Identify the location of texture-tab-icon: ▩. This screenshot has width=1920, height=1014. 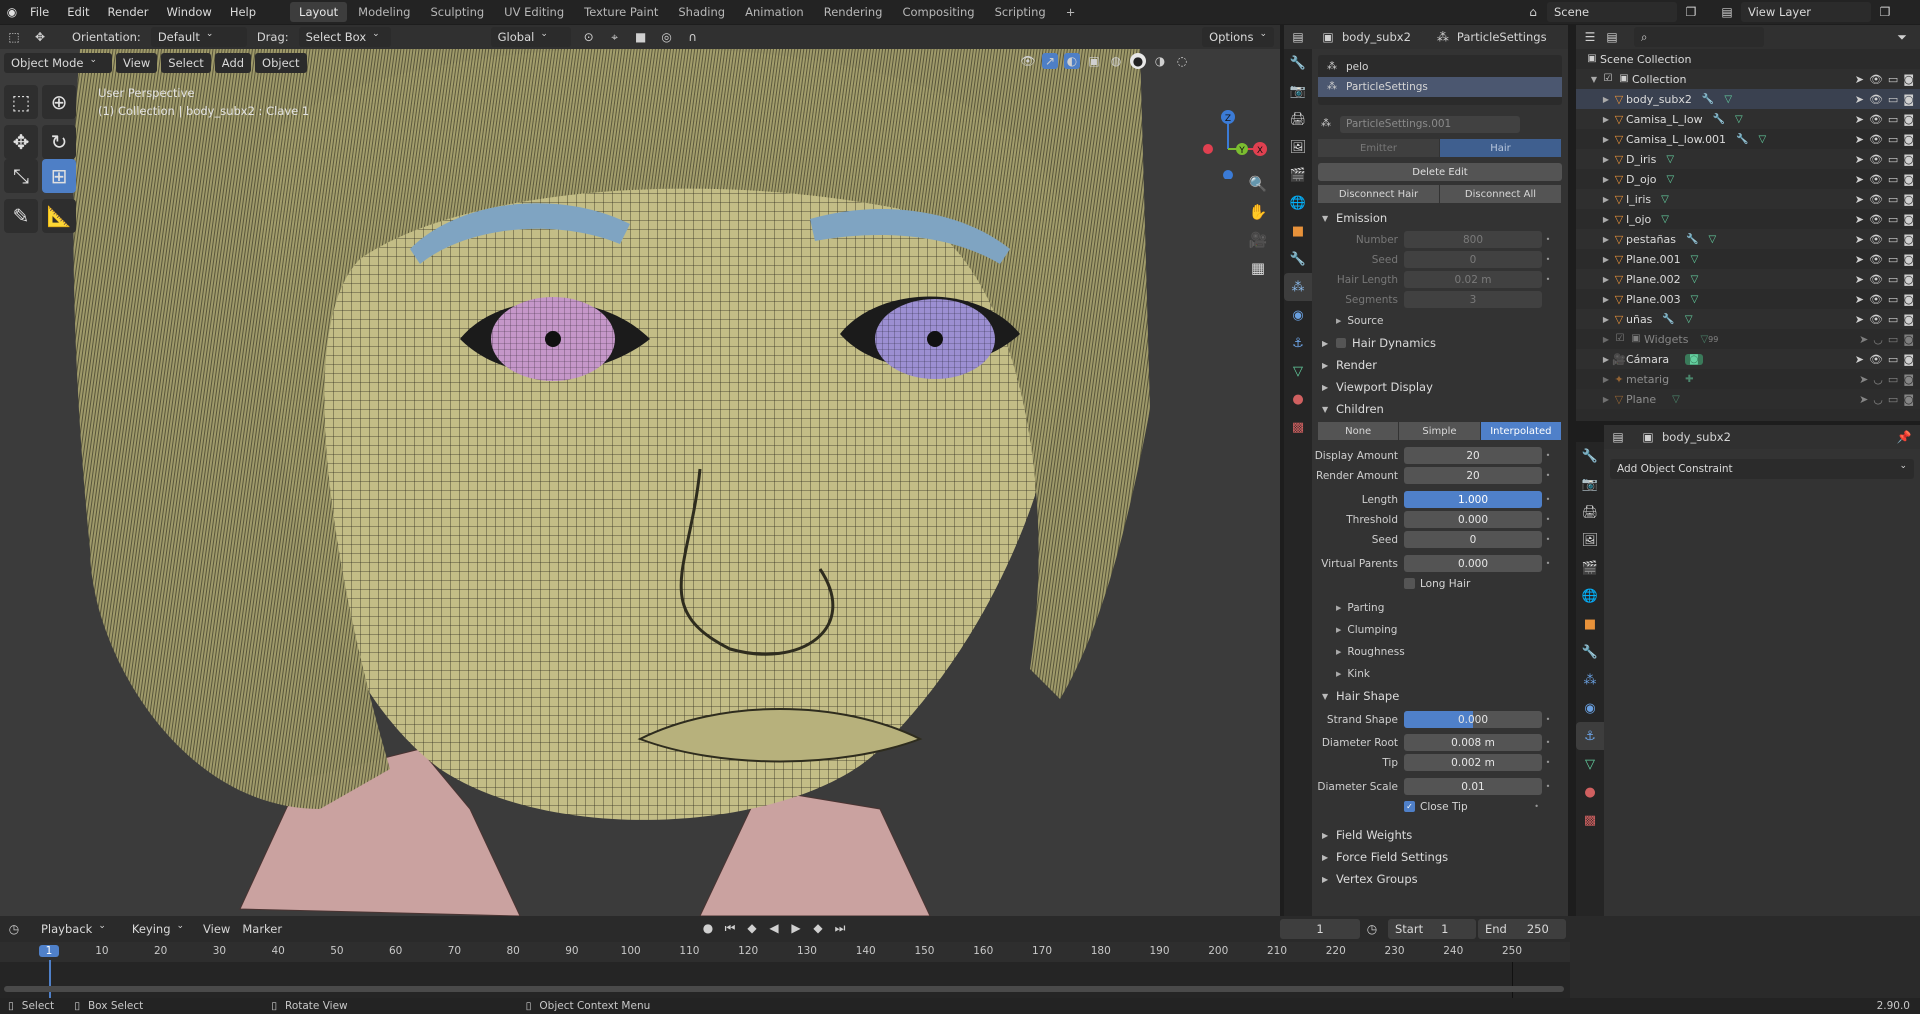
(1590, 820).